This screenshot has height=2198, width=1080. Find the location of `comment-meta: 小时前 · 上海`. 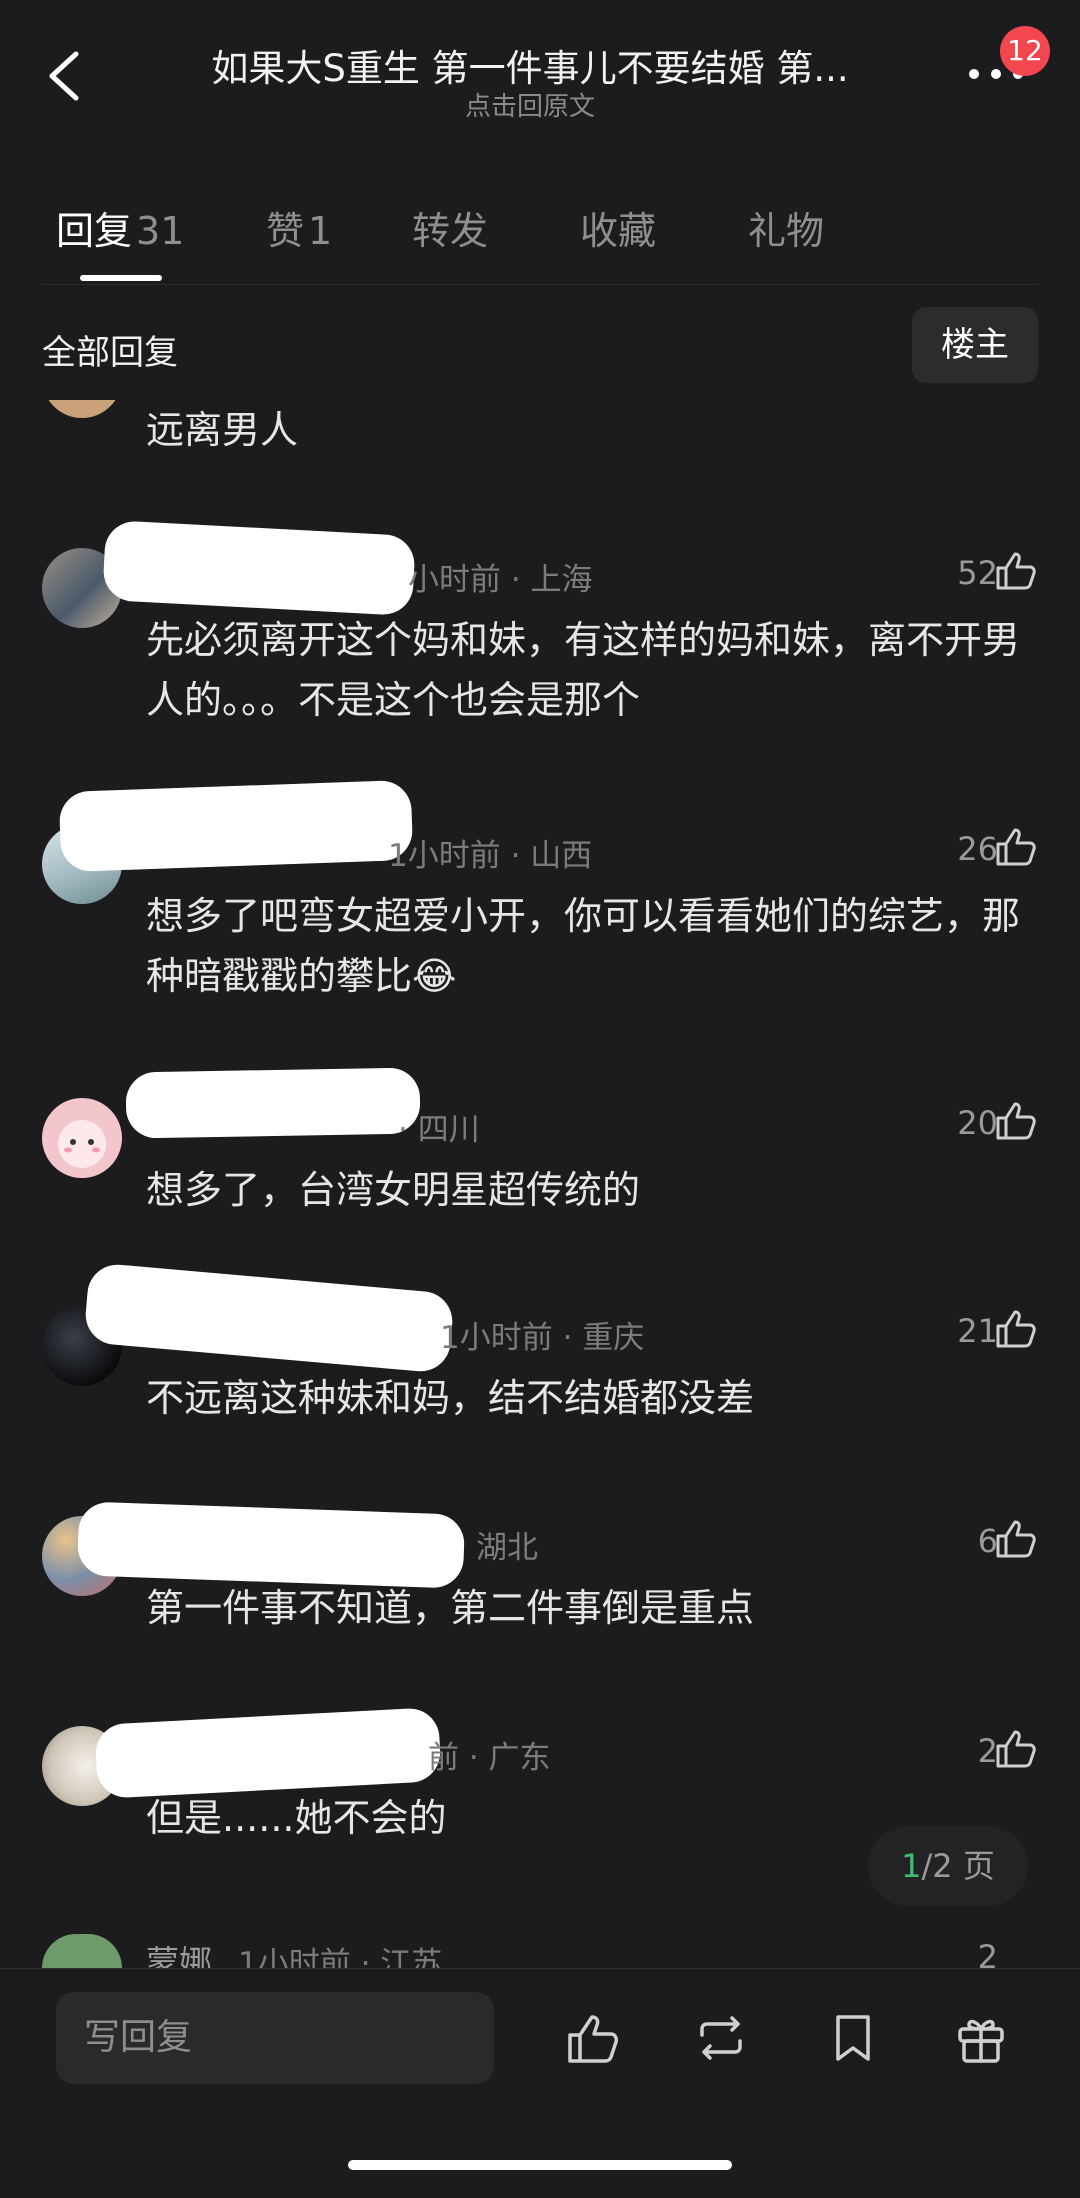

comment-meta: 小时前 · 上海 is located at coordinates (500, 580).